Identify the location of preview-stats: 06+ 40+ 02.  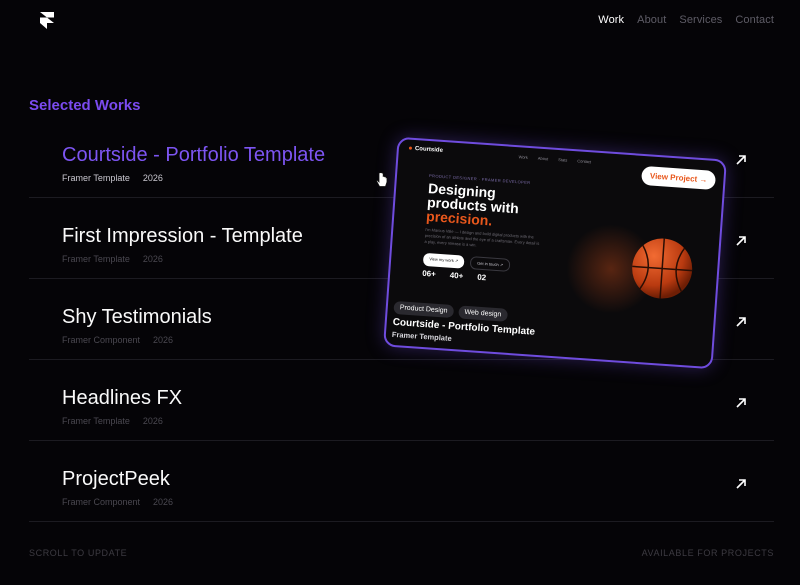
(454, 275).